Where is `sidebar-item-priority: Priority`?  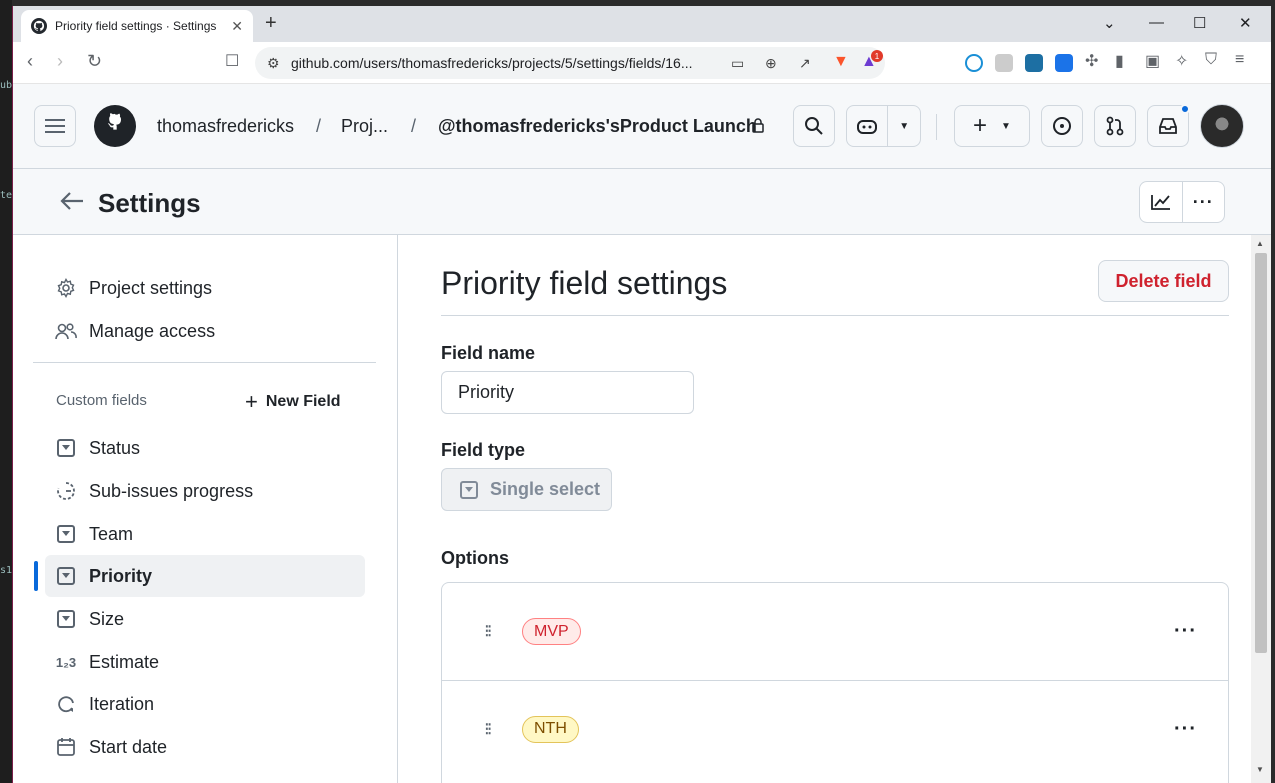 sidebar-item-priority: Priority is located at coordinates (205, 576).